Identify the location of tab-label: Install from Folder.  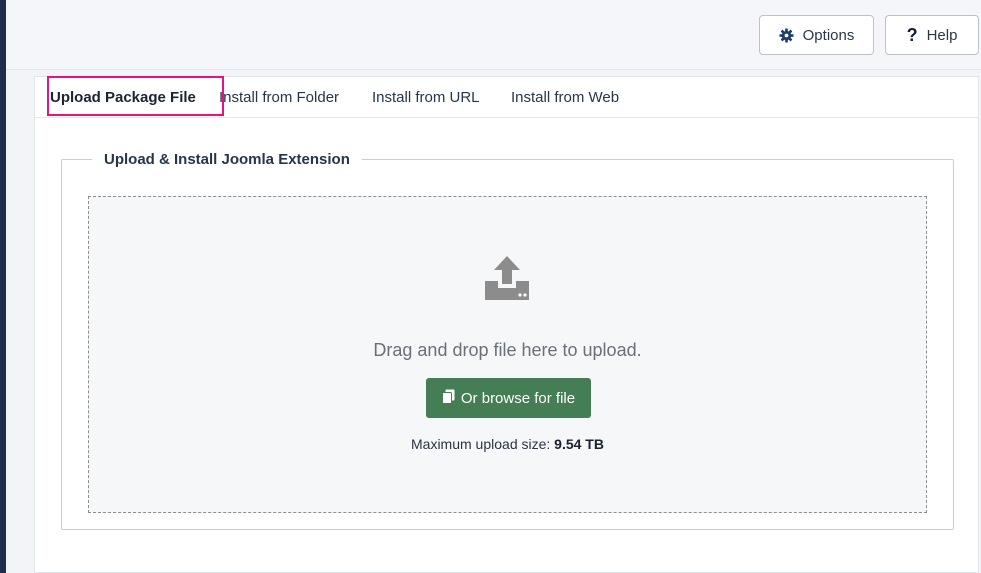
(279, 97).